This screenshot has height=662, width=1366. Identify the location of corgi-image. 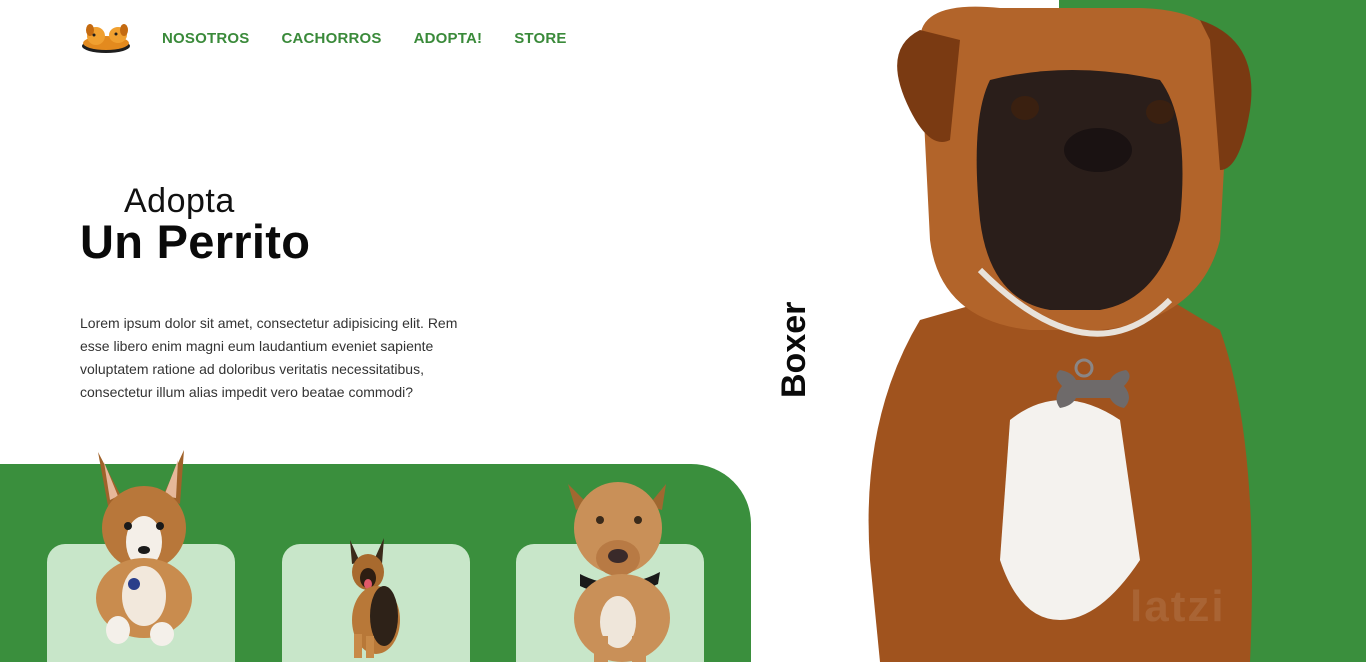
(144, 548).